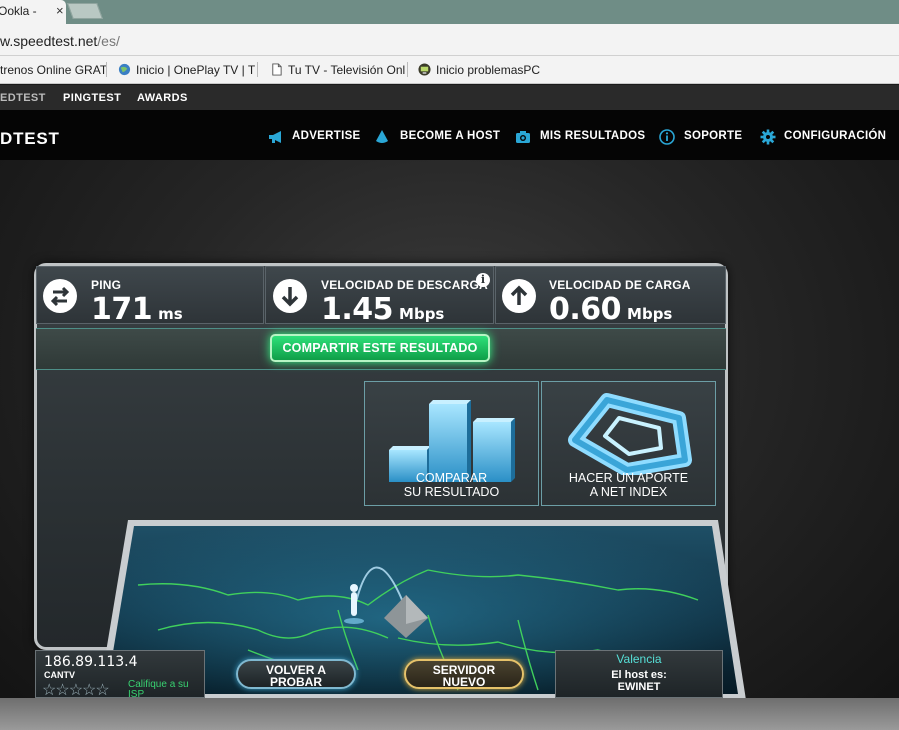 Image resolution: width=899 pixels, height=730 pixels. What do you see at coordinates (424, 69) in the screenshot?
I see `pc-icon` at bounding box center [424, 69].